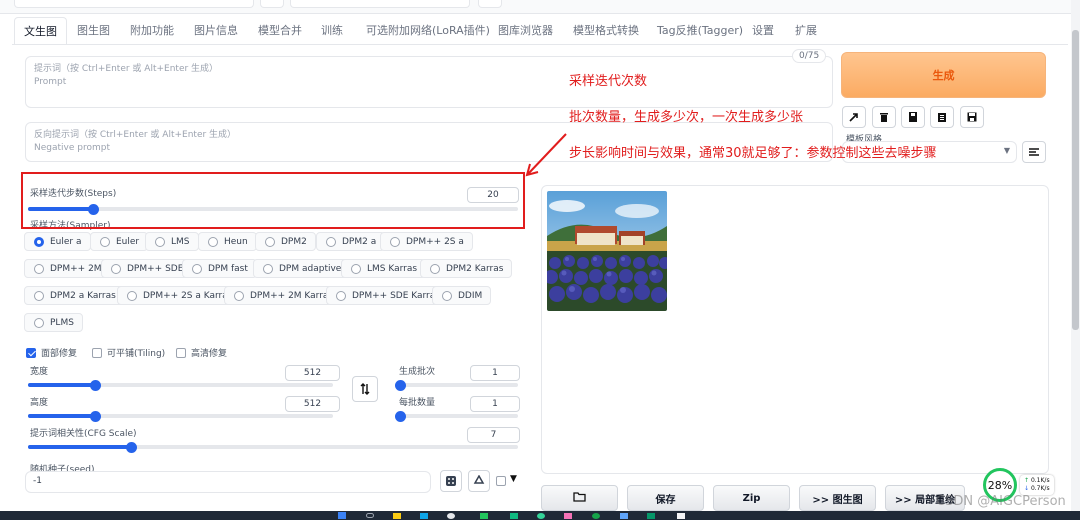  Describe the element at coordinates (490, 4) in the screenshot. I see `settings-stub` at that location.